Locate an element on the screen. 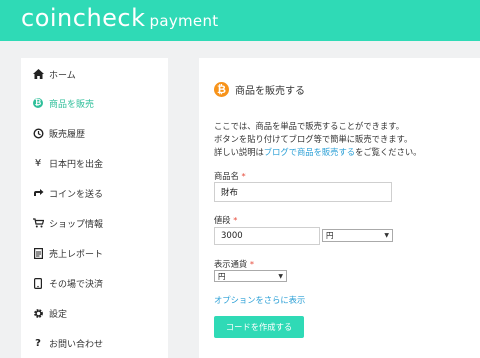  price-currency-select: 円 ▼ is located at coordinates (357, 235).